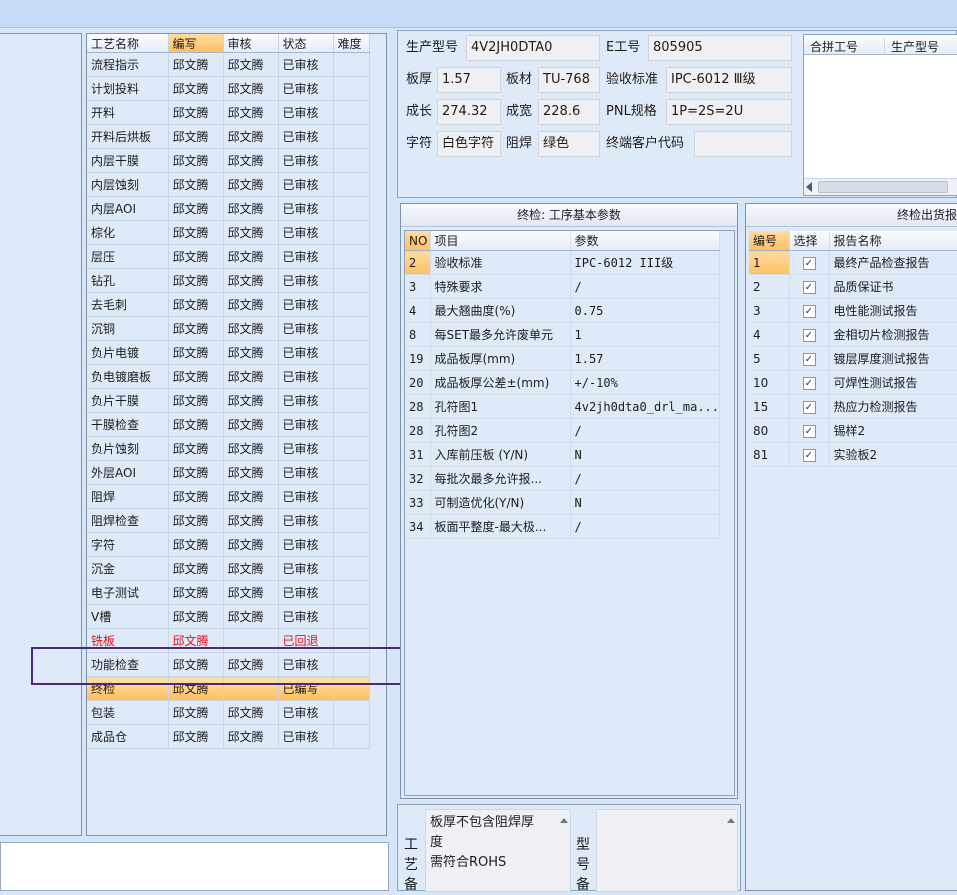 The width and height of the screenshot is (957, 895). I want to click on param-item-cell: 可制造优化(Y/N), so click(500, 502).